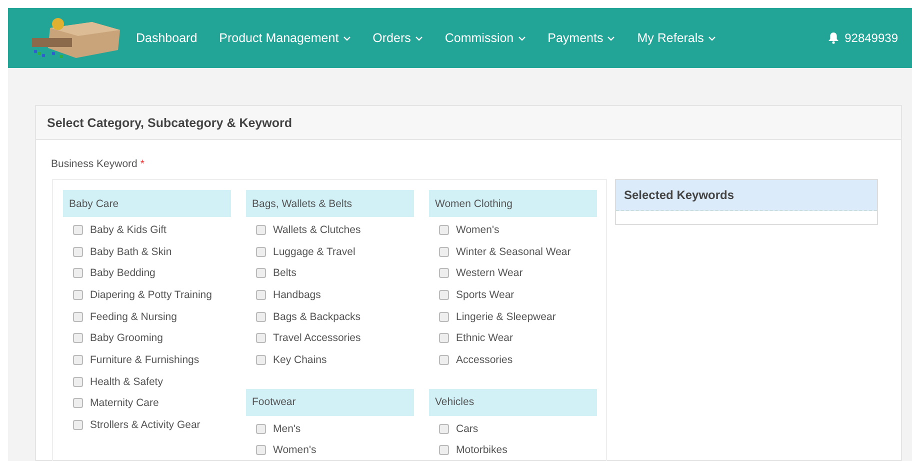  What do you see at coordinates (513, 203) in the screenshot?
I see `category-heading: Women Clothing` at bounding box center [513, 203].